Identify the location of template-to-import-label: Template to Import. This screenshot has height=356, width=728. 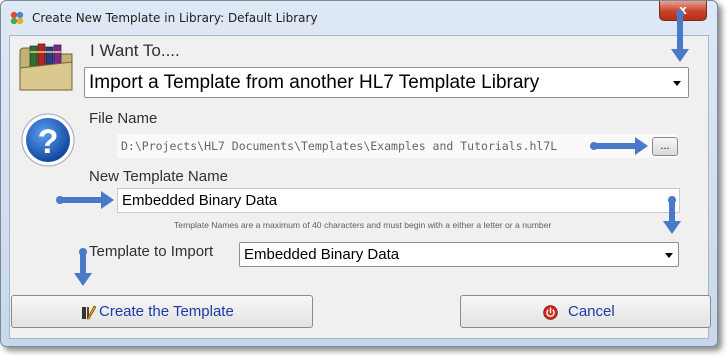
(151, 251).